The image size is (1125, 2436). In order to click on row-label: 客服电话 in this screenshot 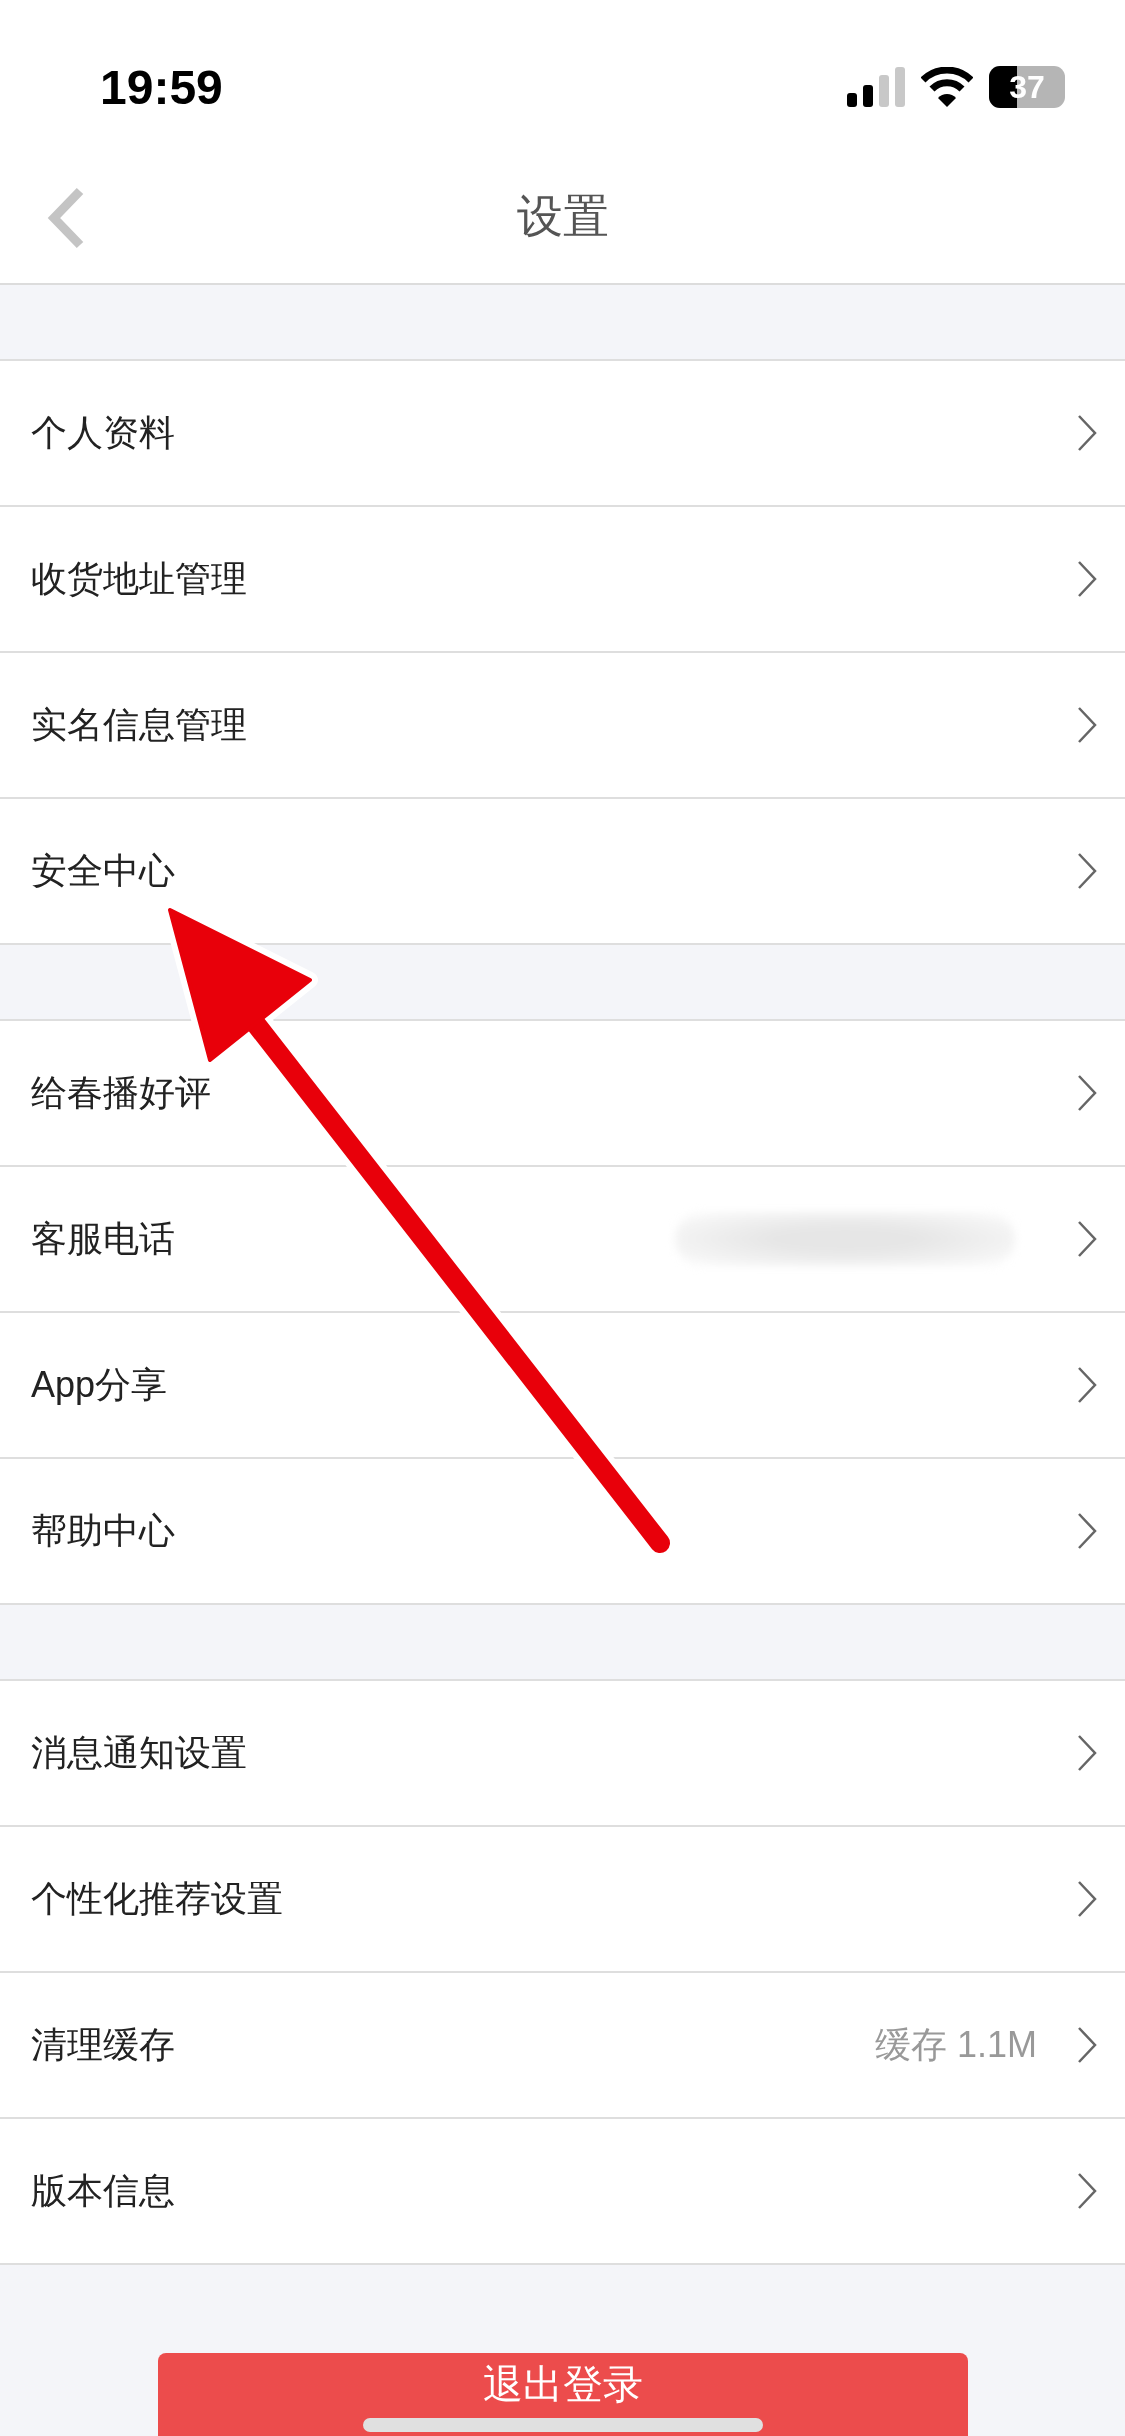, I will do `click(103, 1238)`.